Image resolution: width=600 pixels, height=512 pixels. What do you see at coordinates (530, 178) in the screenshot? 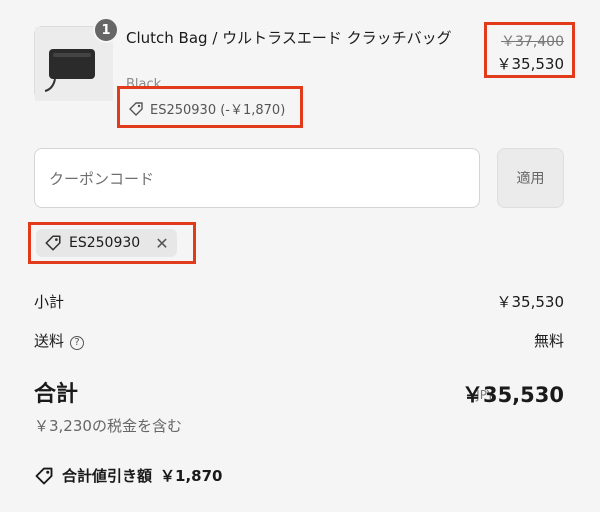
I see `apply-button: 適用` at bounding box center [530, 178].